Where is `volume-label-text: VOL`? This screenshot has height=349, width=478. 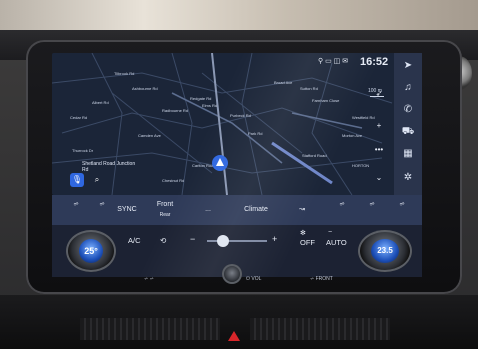 volume-label-text: VOL is located at coordinates (256, 279).